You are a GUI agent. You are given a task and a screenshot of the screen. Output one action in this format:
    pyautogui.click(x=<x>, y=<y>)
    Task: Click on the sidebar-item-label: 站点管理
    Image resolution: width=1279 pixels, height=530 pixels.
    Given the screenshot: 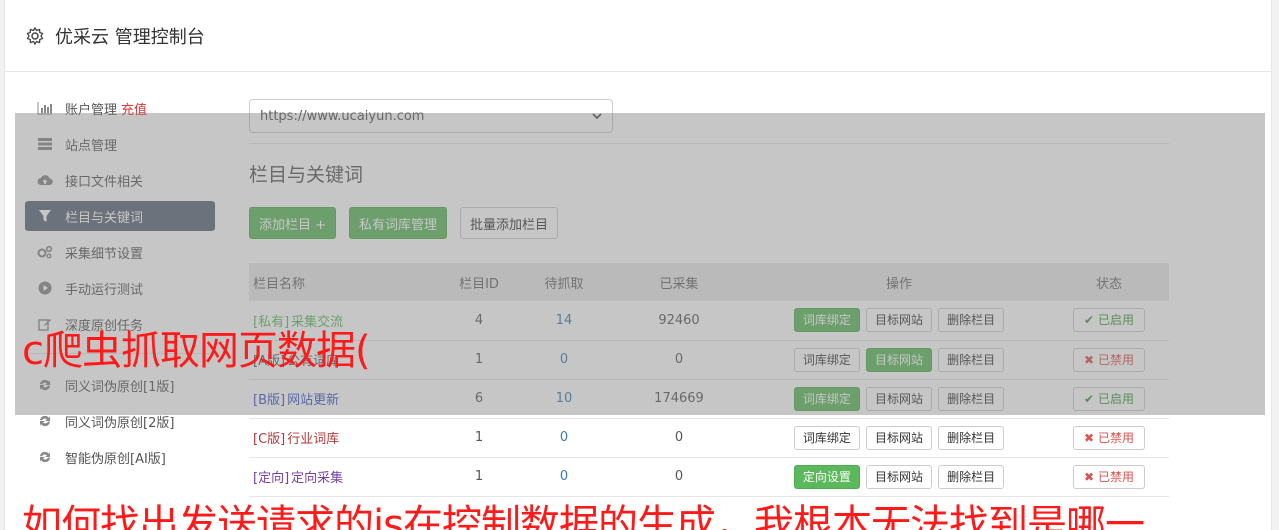 What is the action you would take?
    pyautogui.click(x=91, y=146)
    